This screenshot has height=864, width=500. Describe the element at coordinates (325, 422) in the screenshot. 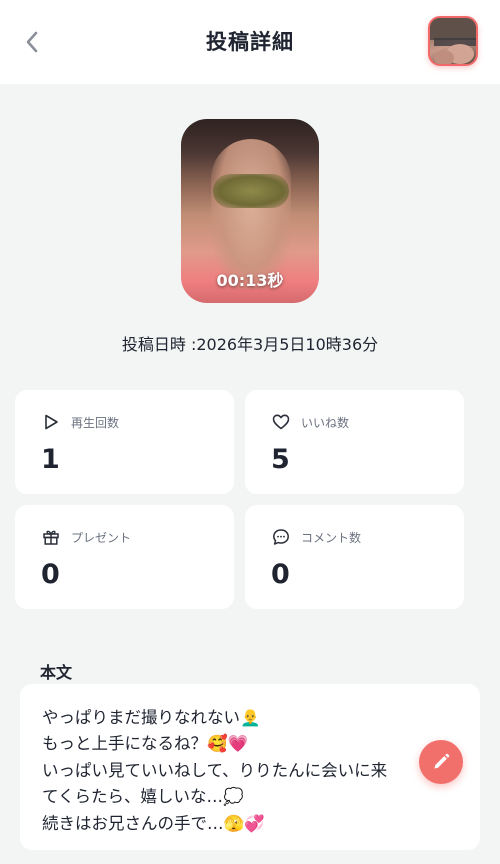

I see `stat-label: いいね数` at that location.